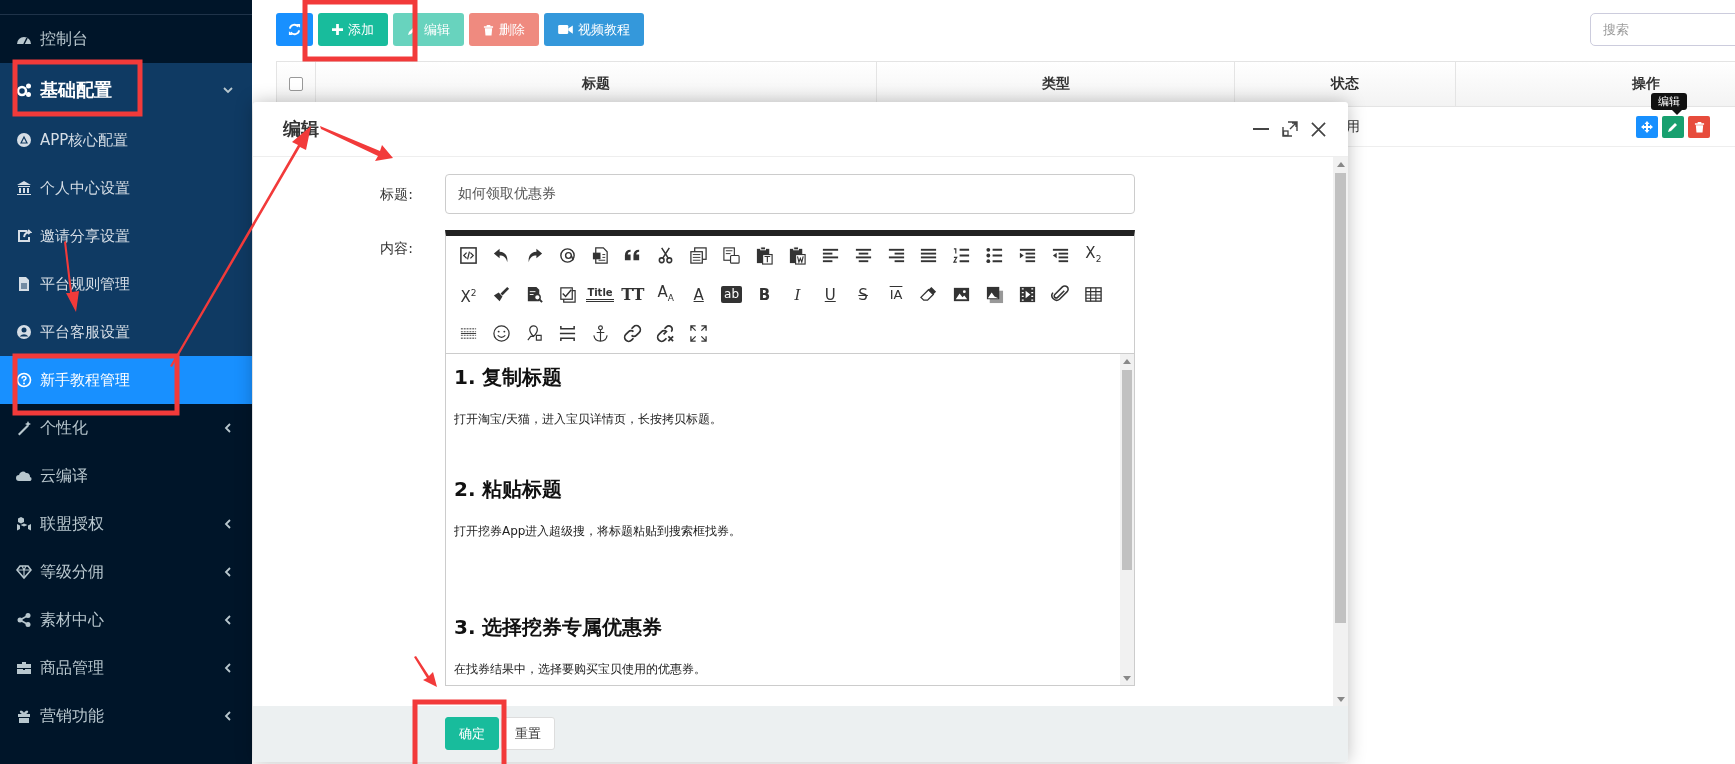 This screenshot has height=764, width=1735. I want to click on sidebar-item: 平台规则管理, so click(126, 284).